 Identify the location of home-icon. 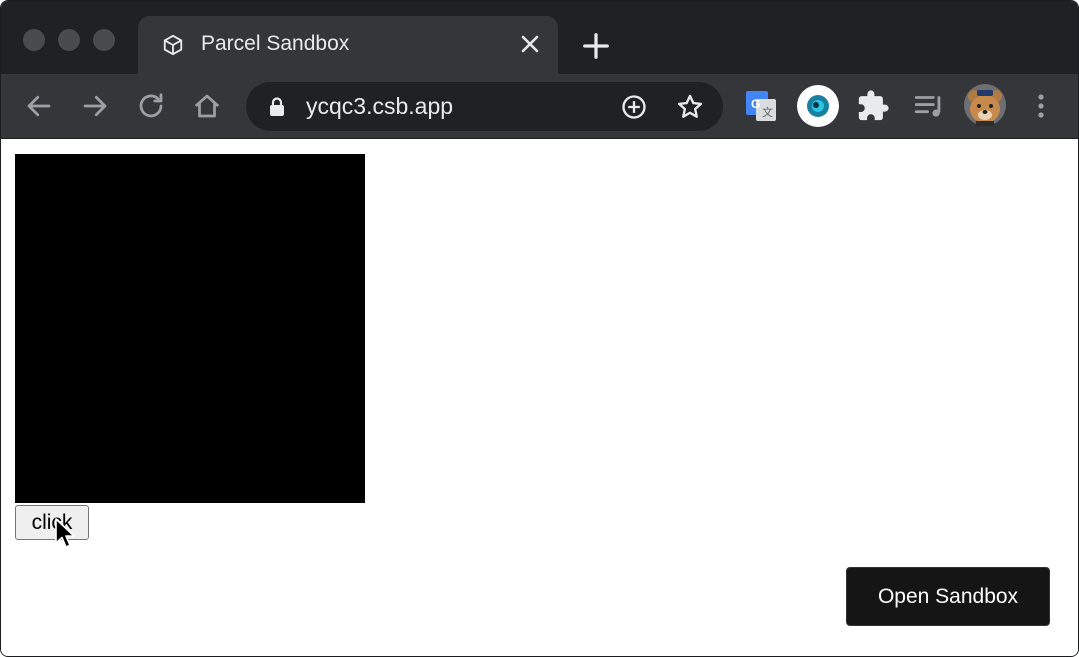
(207, 106).